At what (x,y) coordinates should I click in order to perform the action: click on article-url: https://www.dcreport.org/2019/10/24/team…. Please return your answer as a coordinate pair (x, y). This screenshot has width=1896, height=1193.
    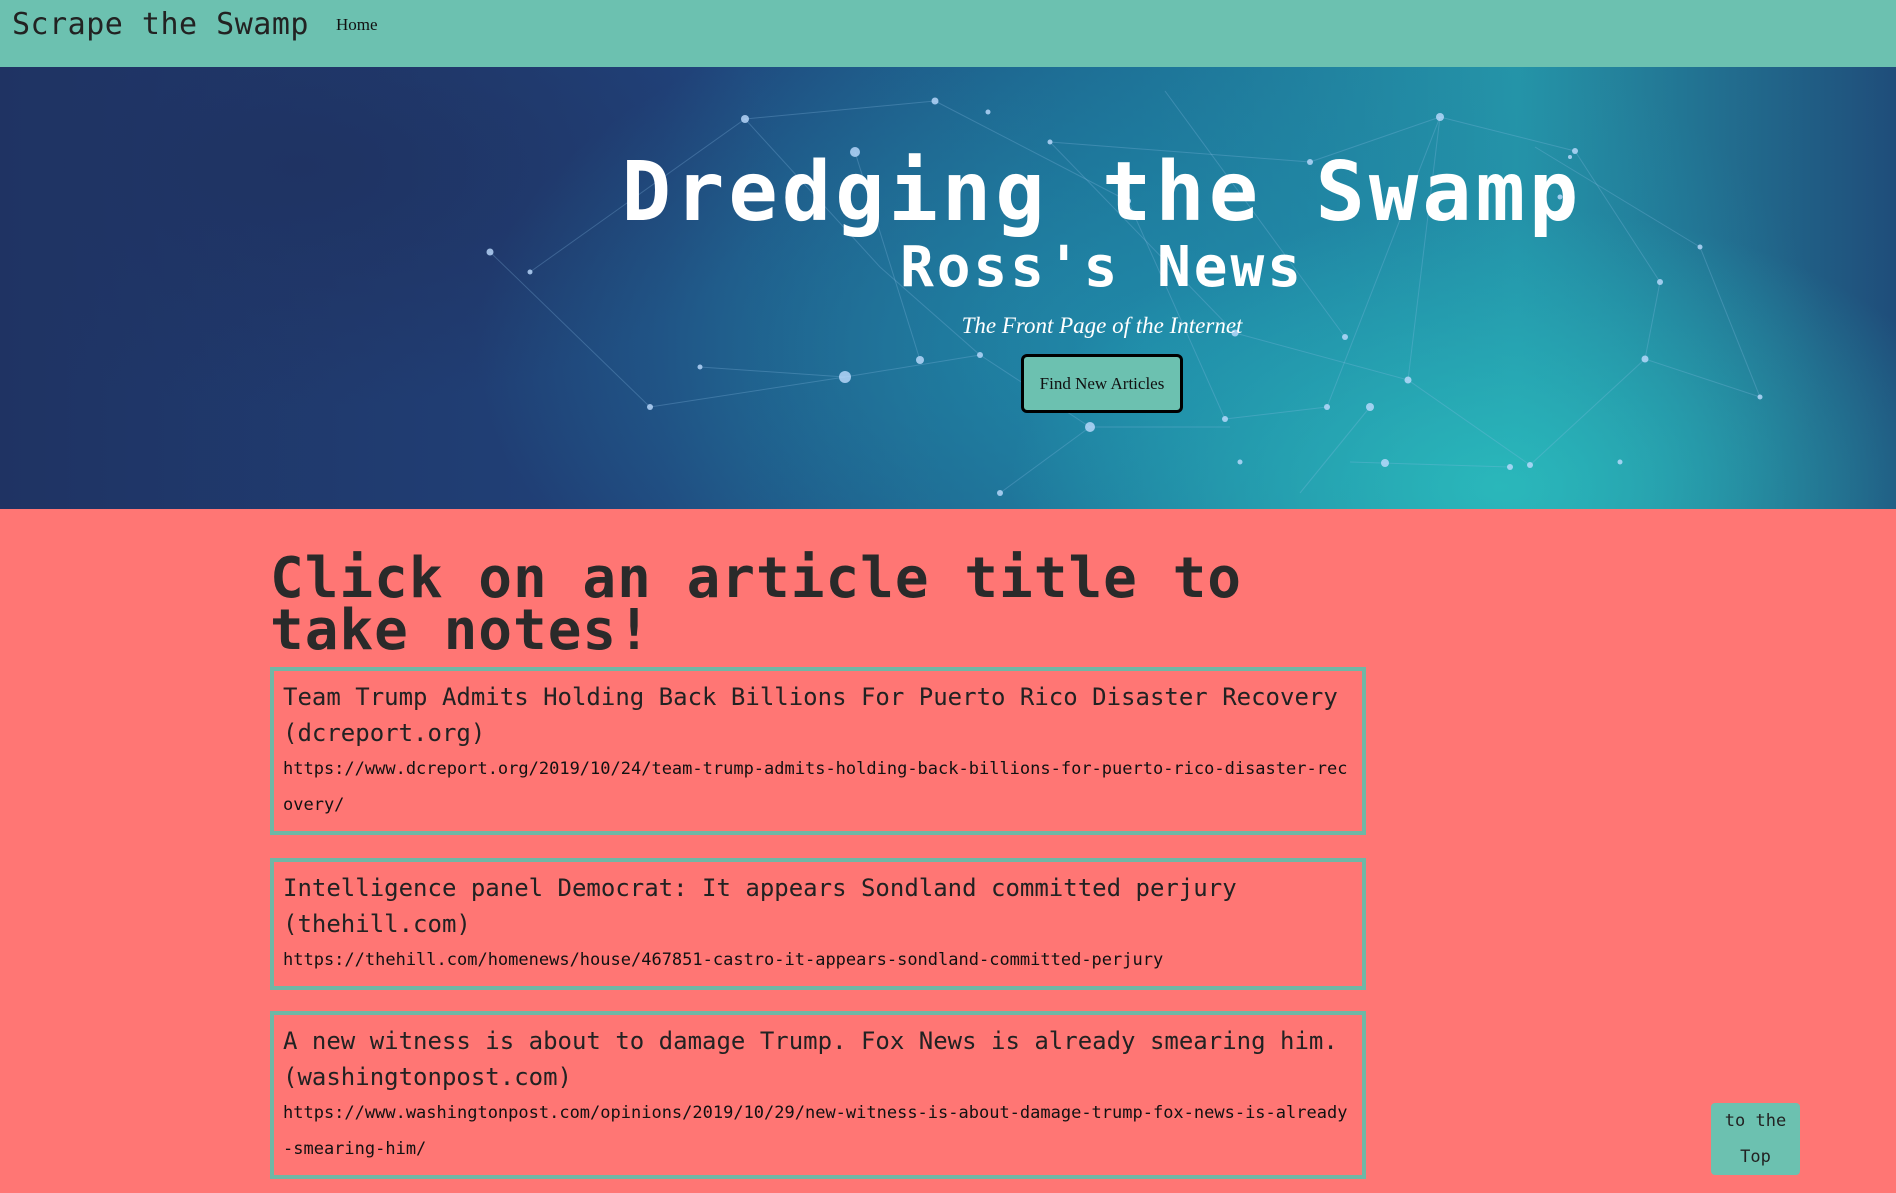
    Looking at the image, I should click on (815, 787).